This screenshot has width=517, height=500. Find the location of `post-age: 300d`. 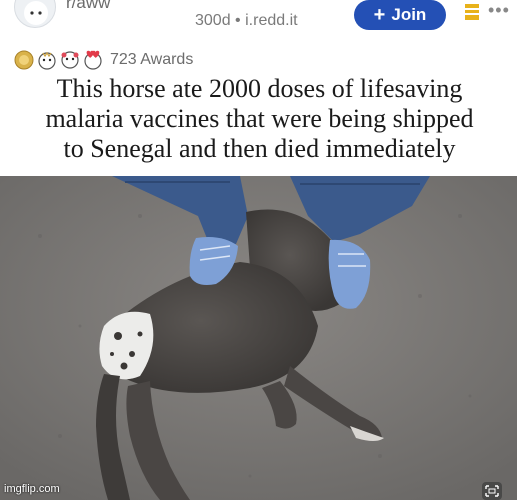

post-age: 300d is located at coordinates (213, 20).